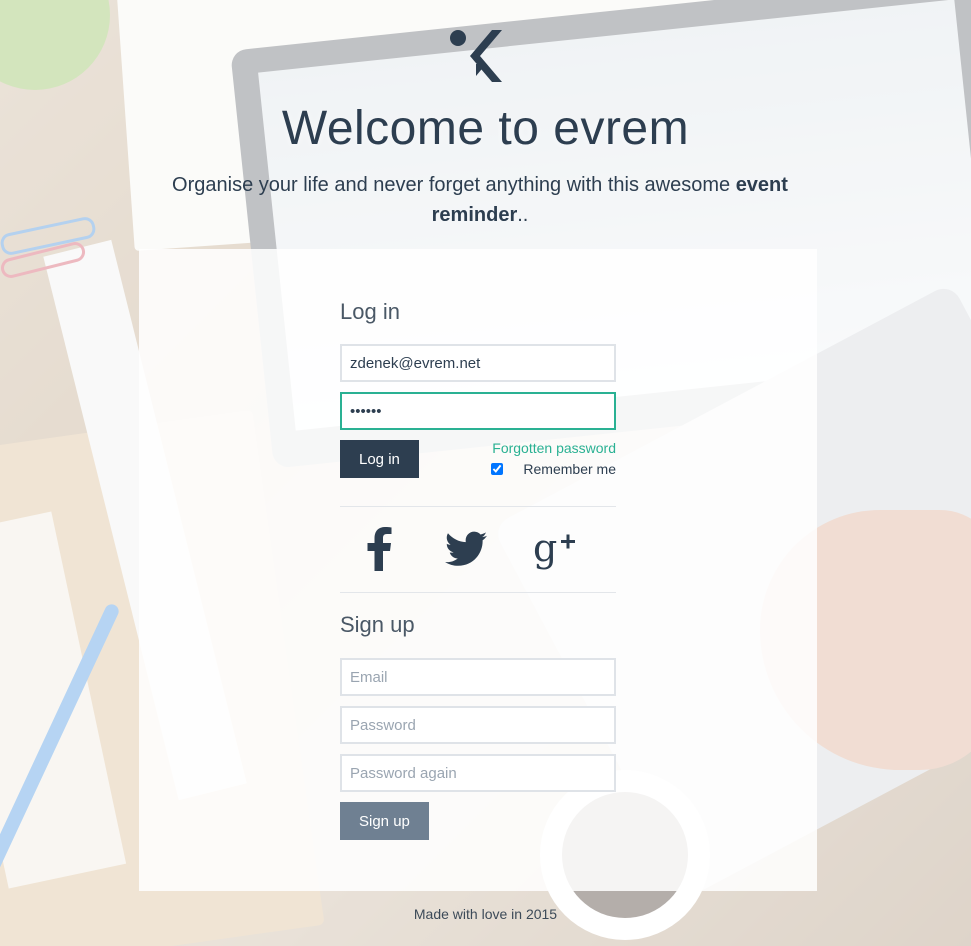 The width and height of the screenshot is (971, 946). What do you see at coordinates (466, 549) in the screenshot?
I see `twitter-icon` at bounding box center [466, 549].